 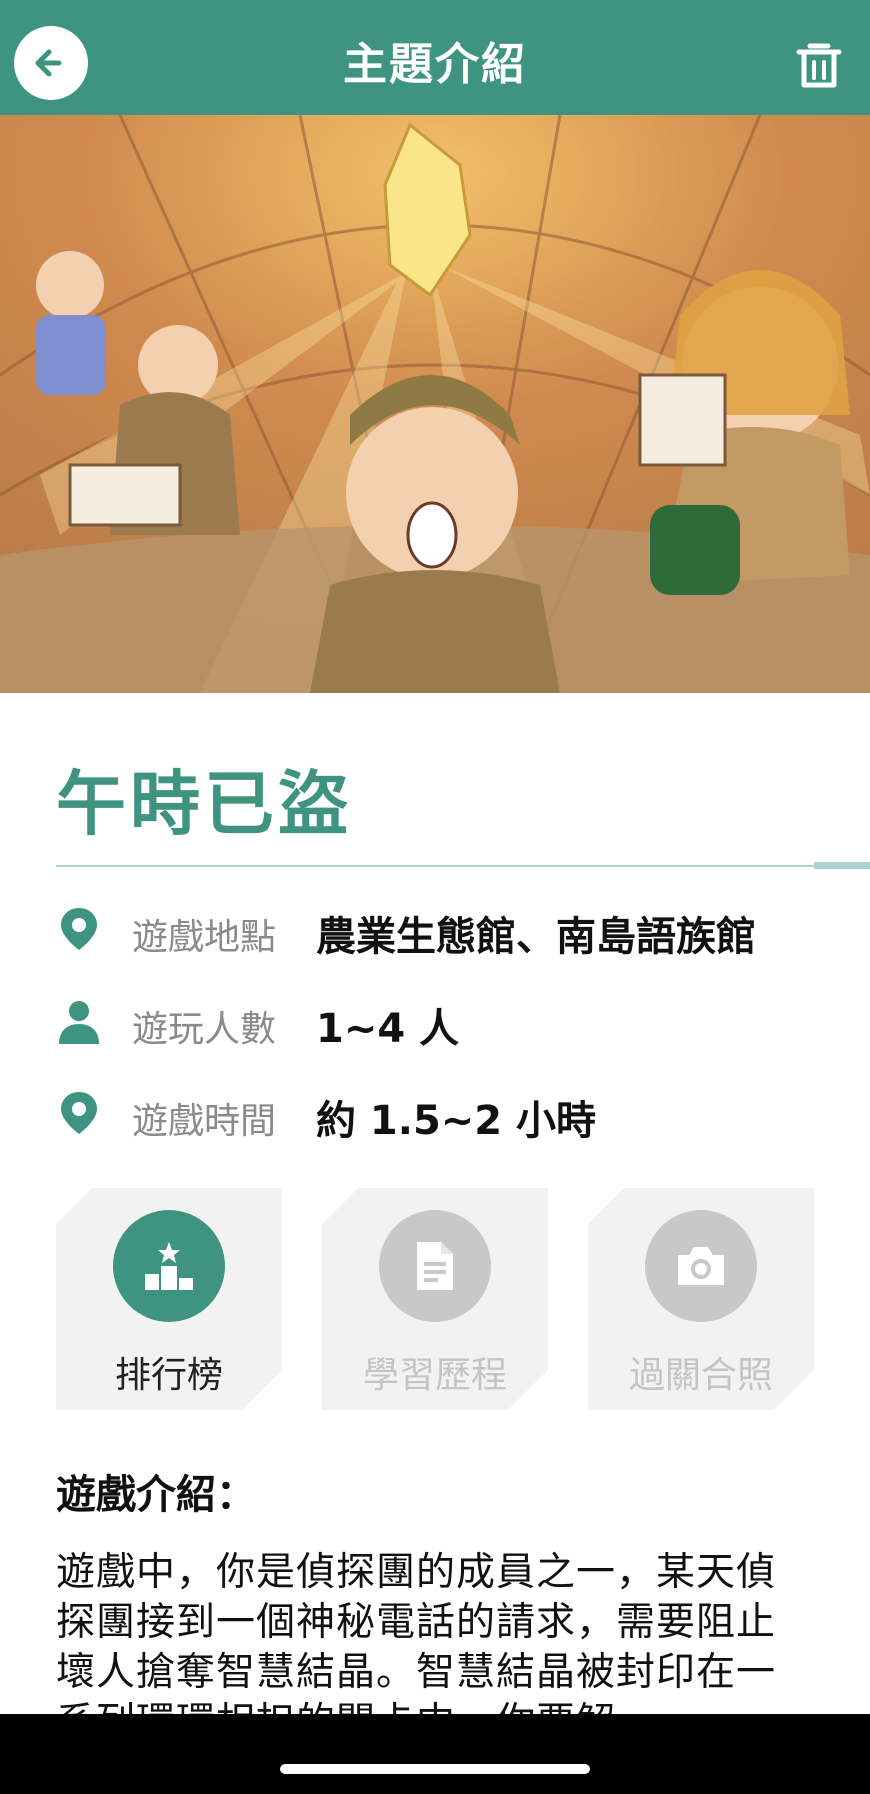 I want to click on divider-accent, so click(x=842, y=865).